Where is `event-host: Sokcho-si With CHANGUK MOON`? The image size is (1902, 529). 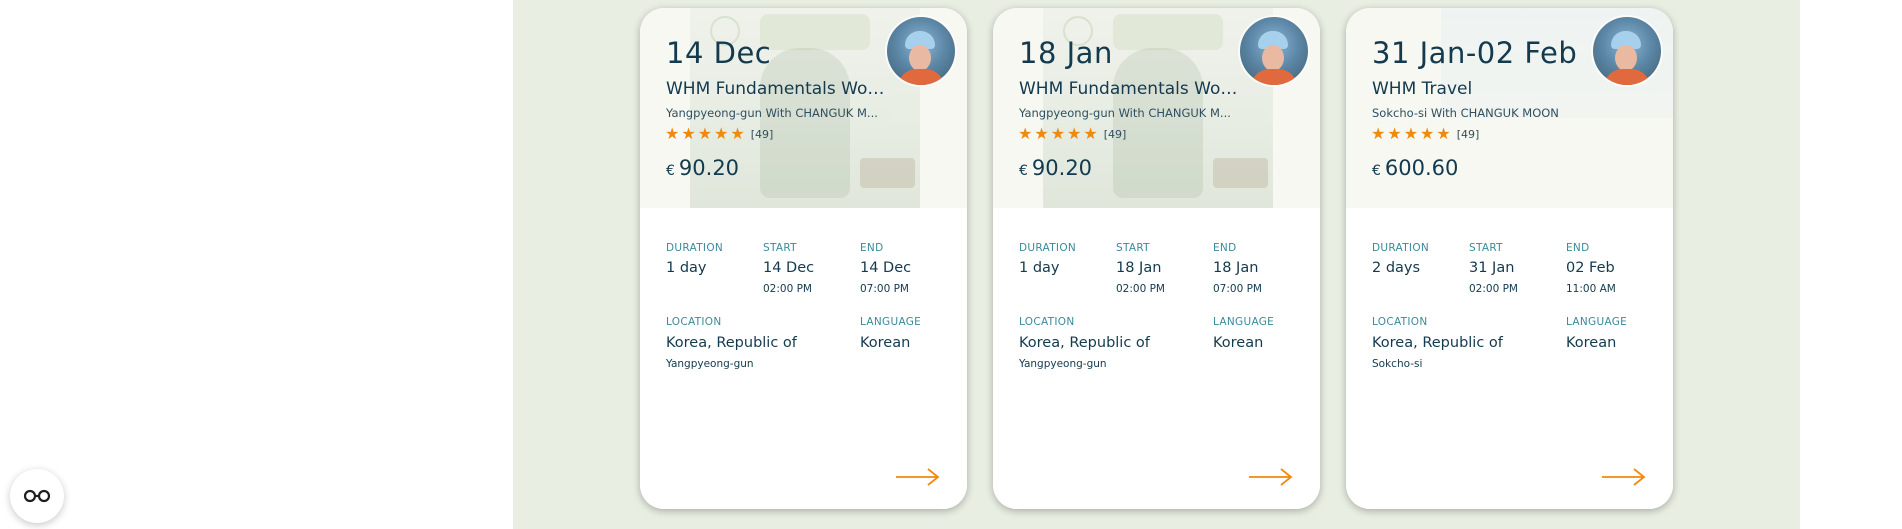
event-host: Sokcho-si With CHANGUK MOON is located at coordinates (1465, 113).